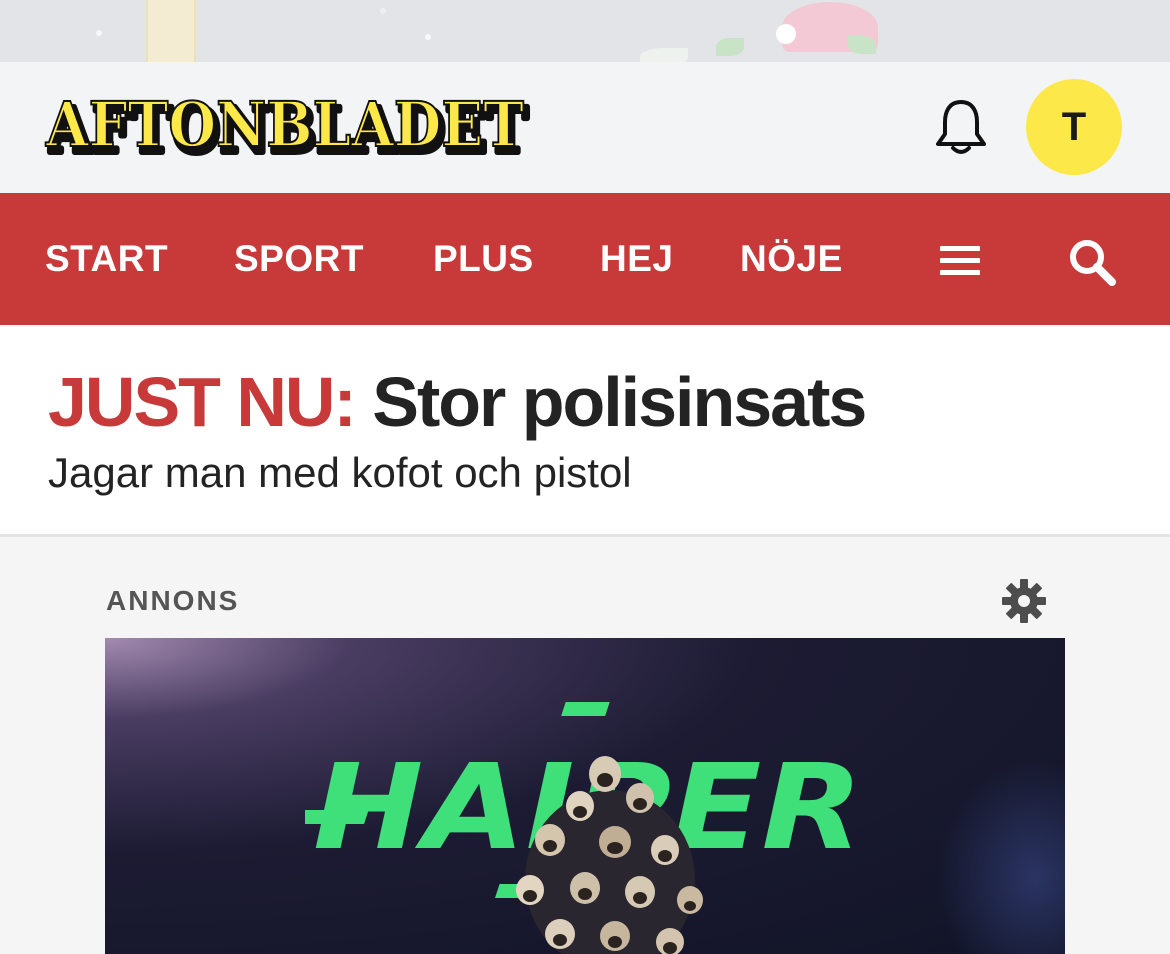  What do you see at coordinates (961, 127) in the screenshot?
I see `notification-bell-icon` at bounding box center [961, 127].